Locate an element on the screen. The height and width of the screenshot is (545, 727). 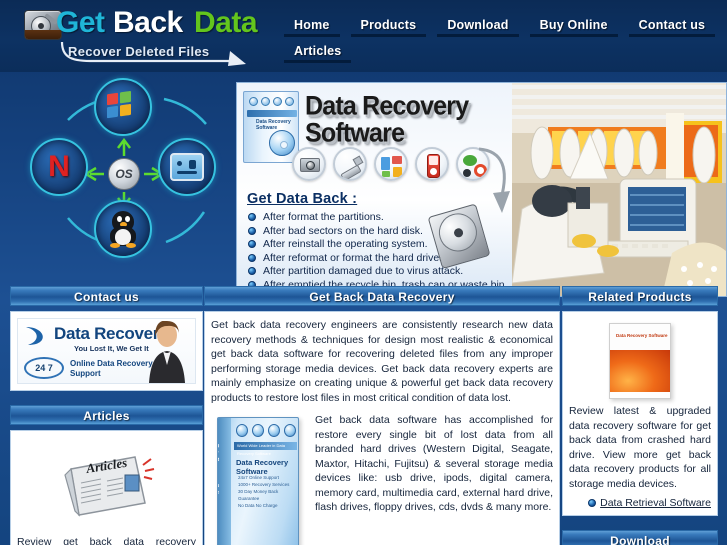
banner-icon-row is located at coordinates (399, 167).